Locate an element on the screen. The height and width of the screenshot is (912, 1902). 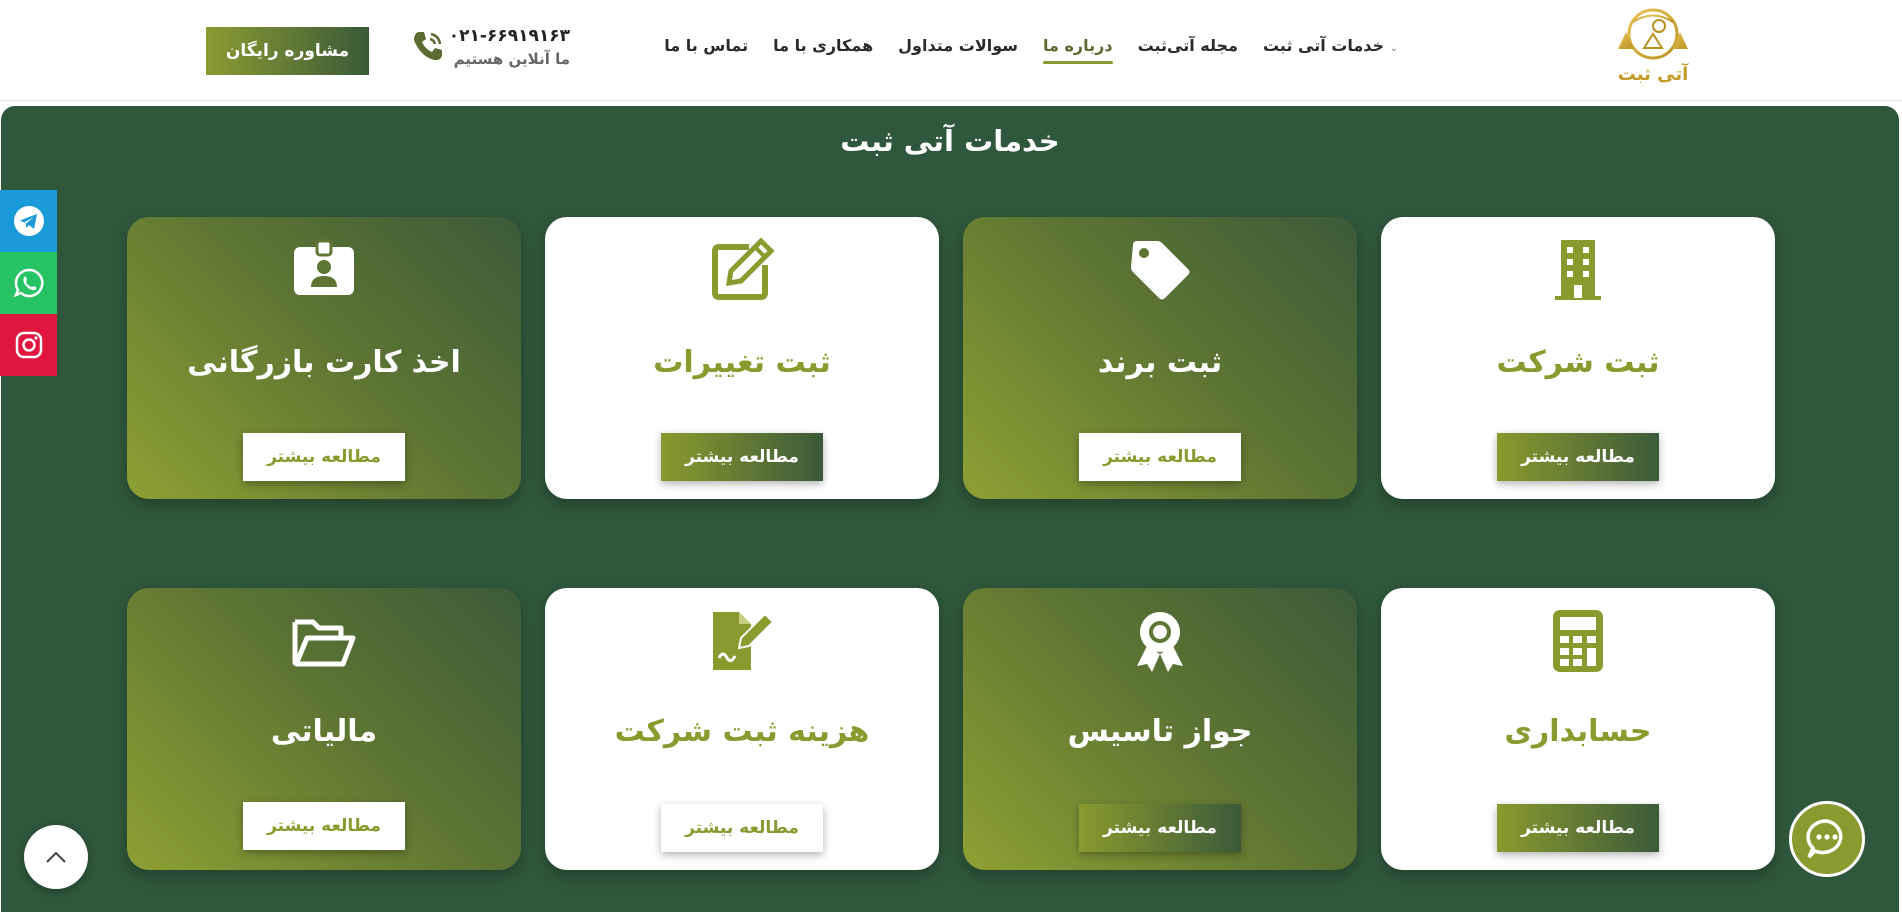
card-title: جواز تاسیس is located at coordinates (1160, 731).